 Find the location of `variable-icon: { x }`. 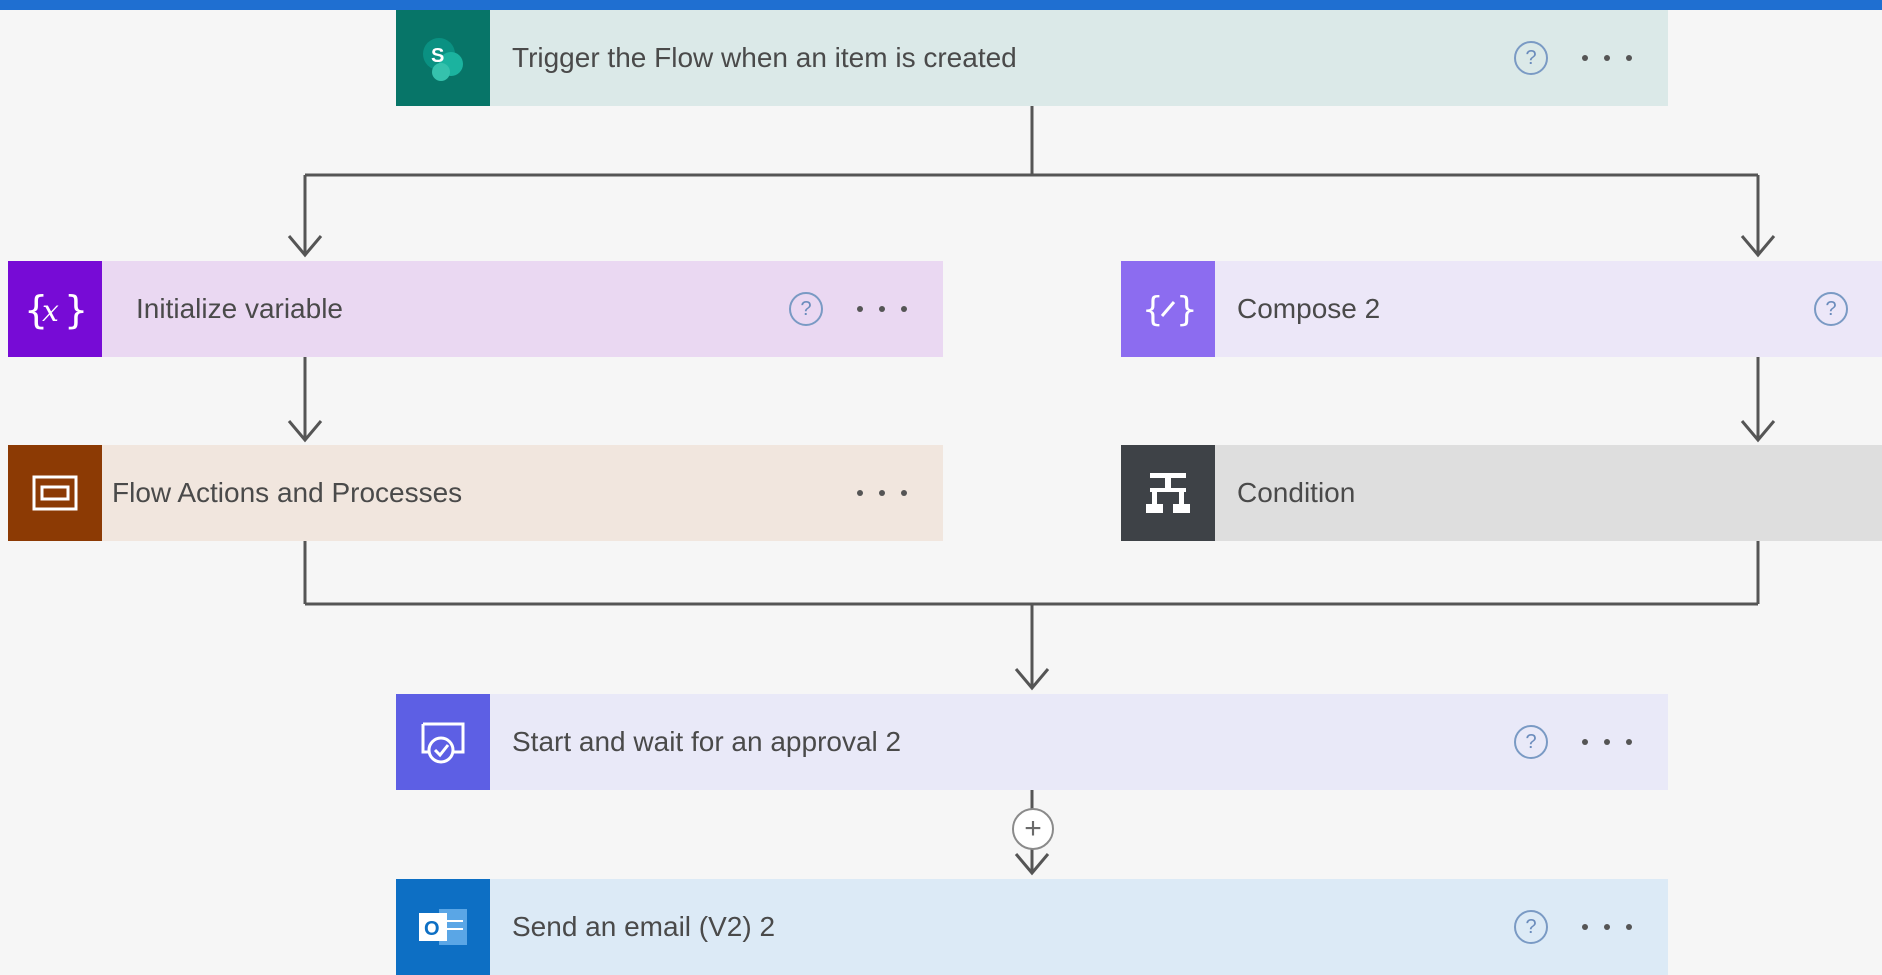

variable-icon: { x } is located at coordinates (55, 309).